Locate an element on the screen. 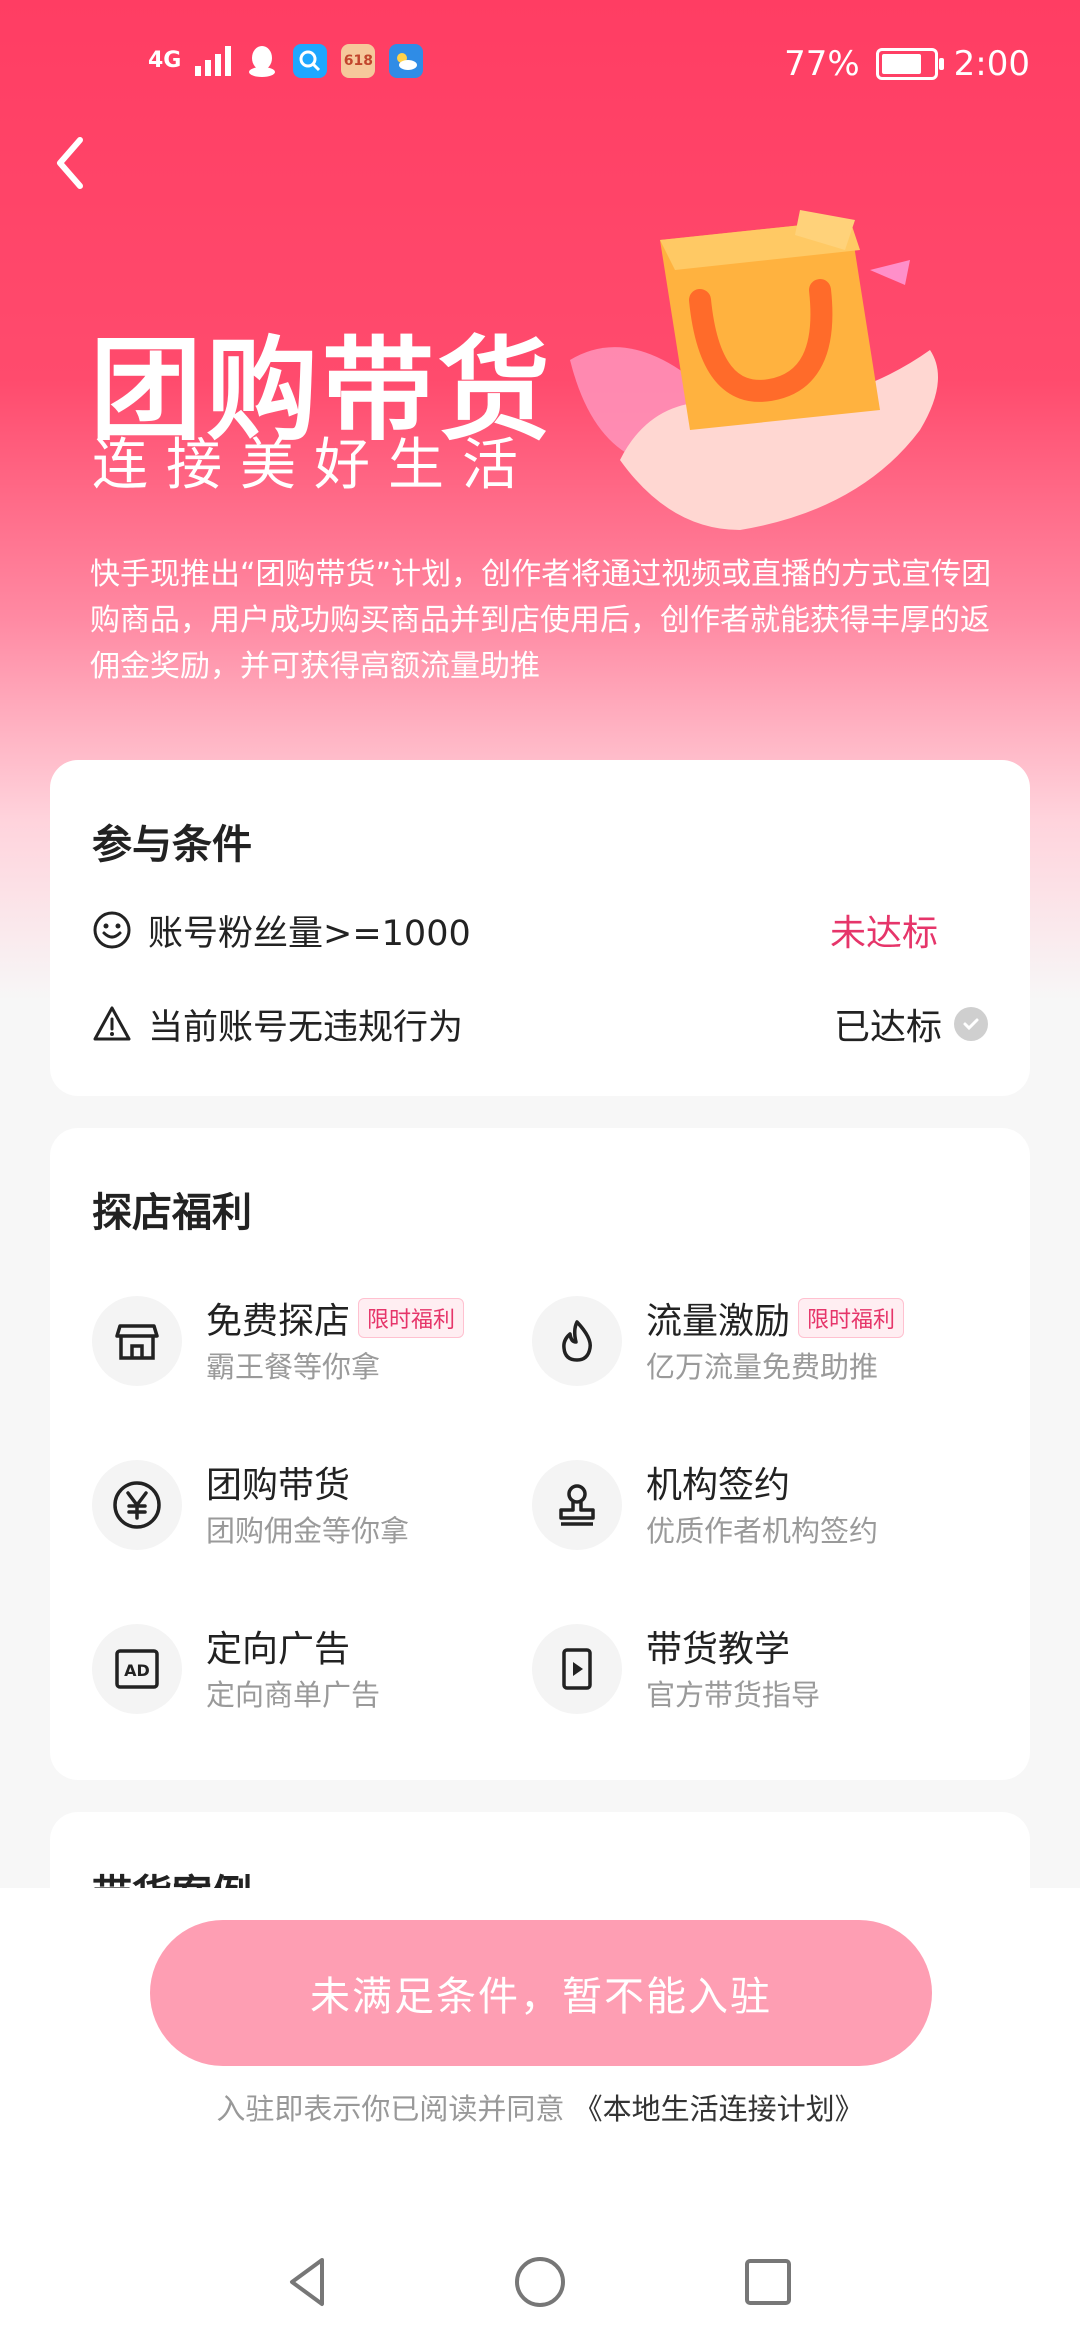 Image resolution: width=1080 pixels, height=2340 pixels. shopping-bag-hand-illustration is located at coordinates (754, 370).